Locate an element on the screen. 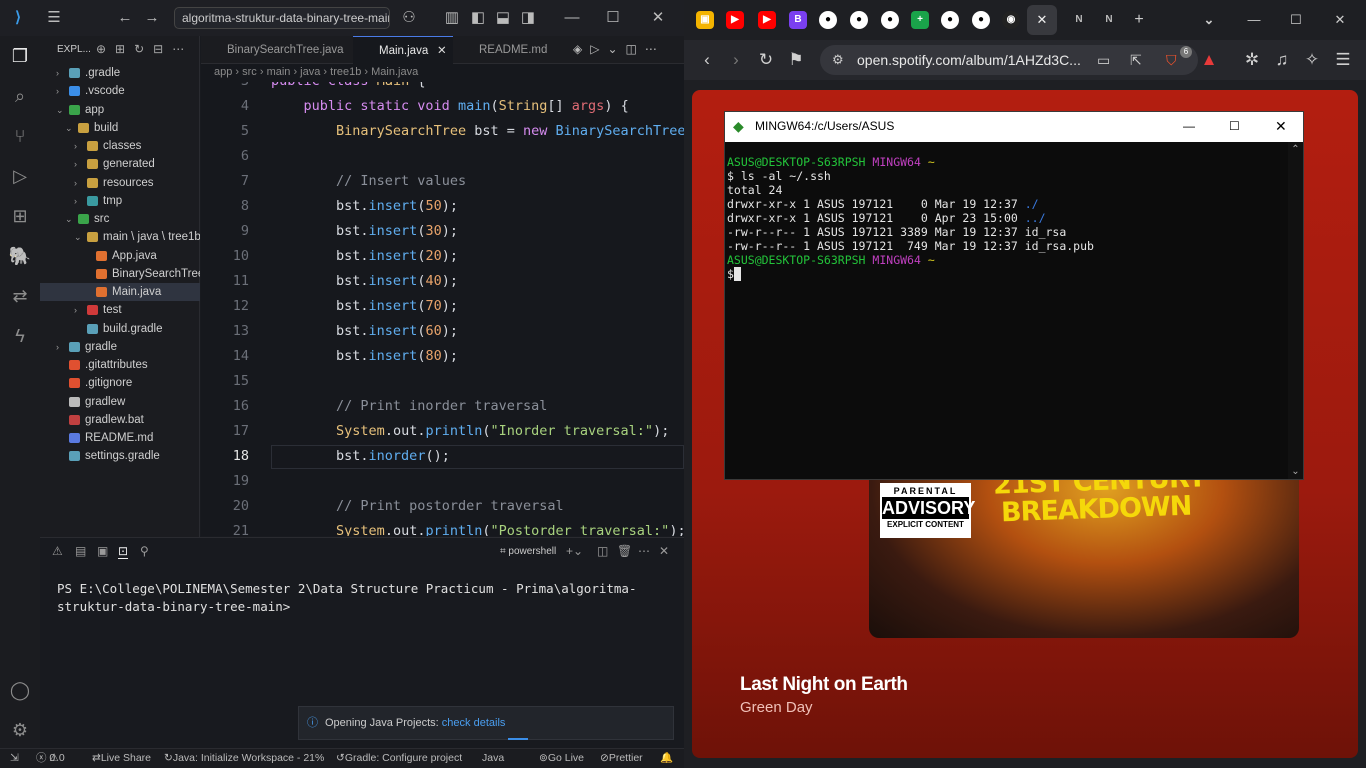 Image resolution: width=1366 pixels, height=768 pixels. back-icon: ‹ is located at coordinates (707, 60).